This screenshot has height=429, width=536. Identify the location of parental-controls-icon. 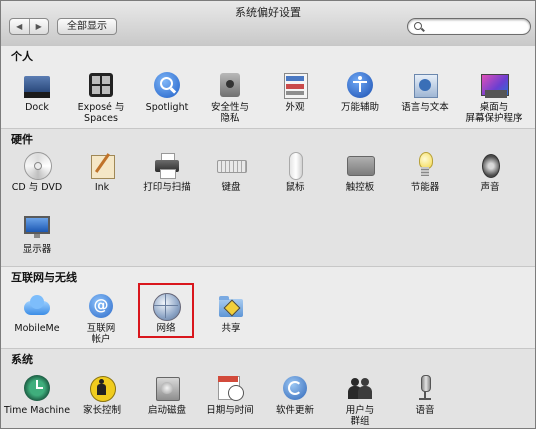
(102, 388).